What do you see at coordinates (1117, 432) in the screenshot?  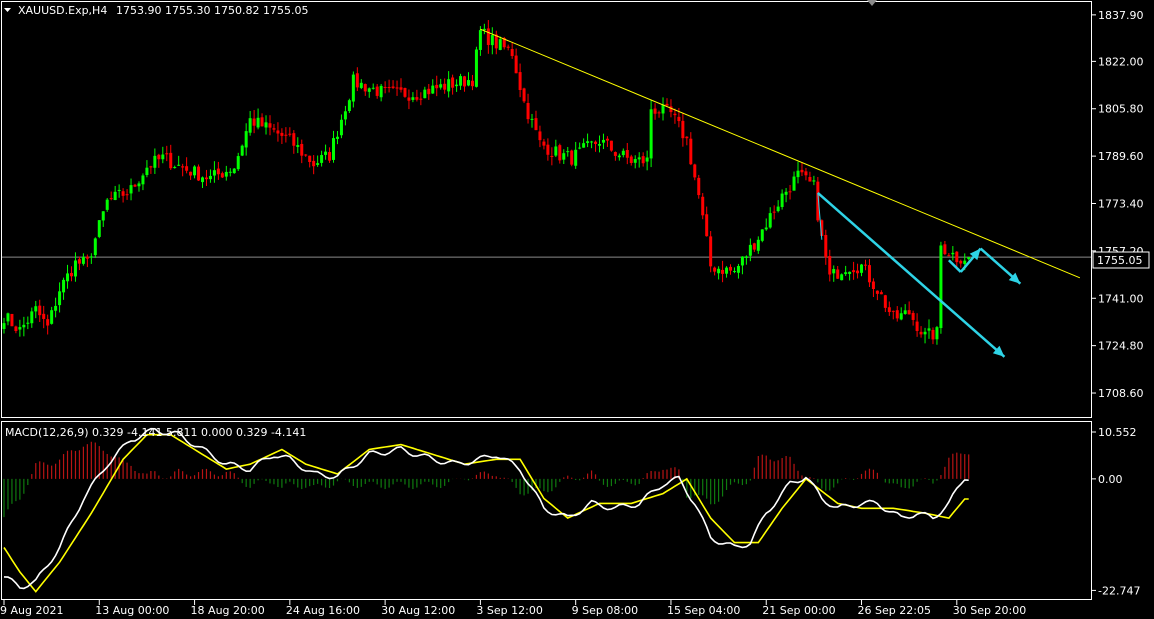 I see `macd-tick-label: 10.552` at bounding box center [1117, 432].